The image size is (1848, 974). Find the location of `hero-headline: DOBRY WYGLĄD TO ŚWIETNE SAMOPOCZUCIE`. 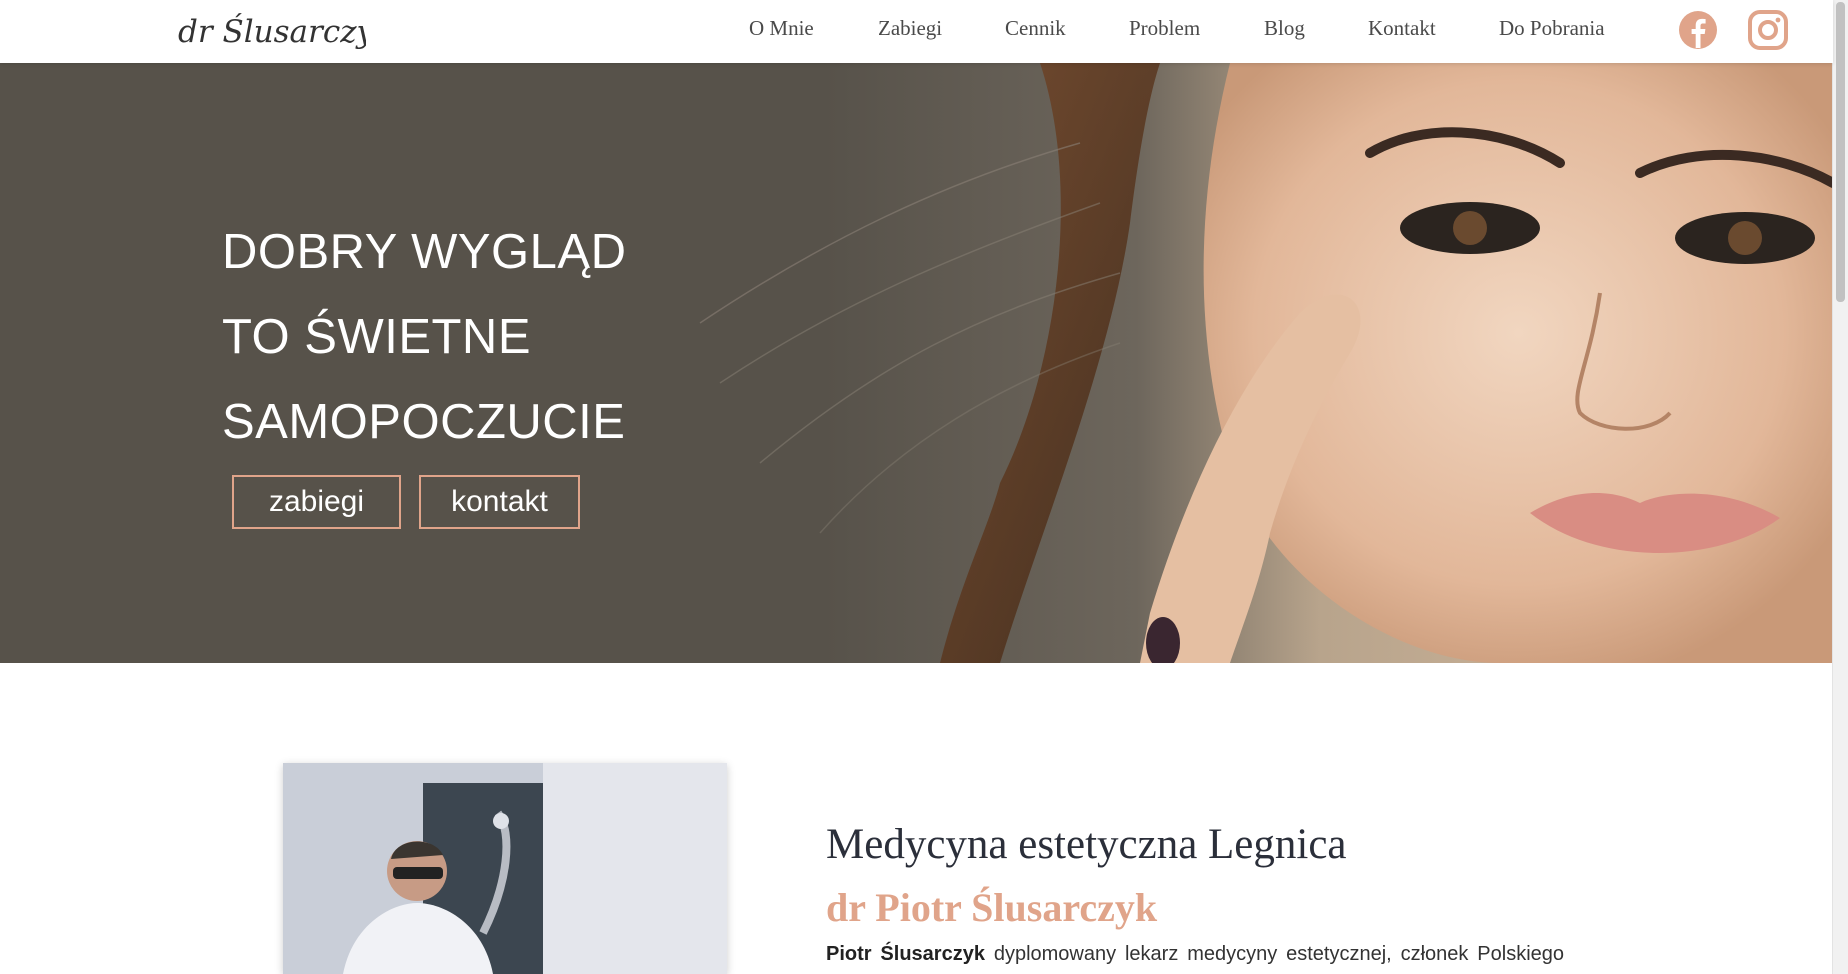

hero-headline: DOBRY WYGLĄD TO ŚWIETNE SAMOPOCZUCIE is located at coordinates (424, 337).